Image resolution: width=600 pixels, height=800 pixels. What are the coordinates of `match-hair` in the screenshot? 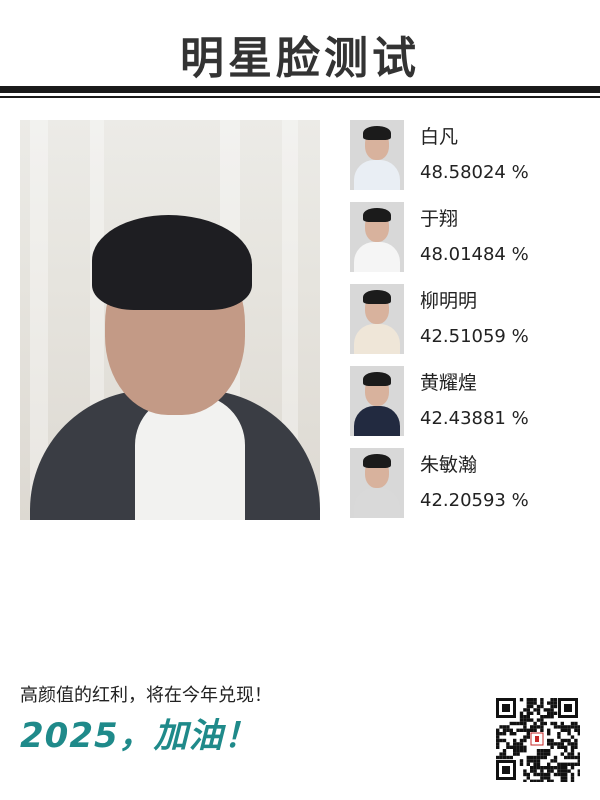 It's located at (377, 461).